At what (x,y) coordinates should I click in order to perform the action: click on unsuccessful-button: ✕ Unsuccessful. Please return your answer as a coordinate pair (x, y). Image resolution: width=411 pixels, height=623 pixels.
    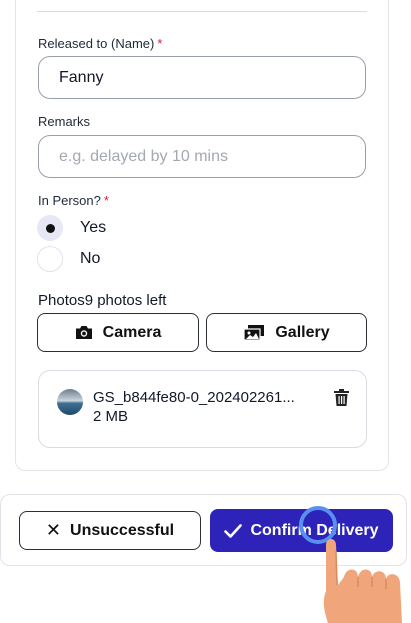
    Looking at the image, I should click on (110, 530).